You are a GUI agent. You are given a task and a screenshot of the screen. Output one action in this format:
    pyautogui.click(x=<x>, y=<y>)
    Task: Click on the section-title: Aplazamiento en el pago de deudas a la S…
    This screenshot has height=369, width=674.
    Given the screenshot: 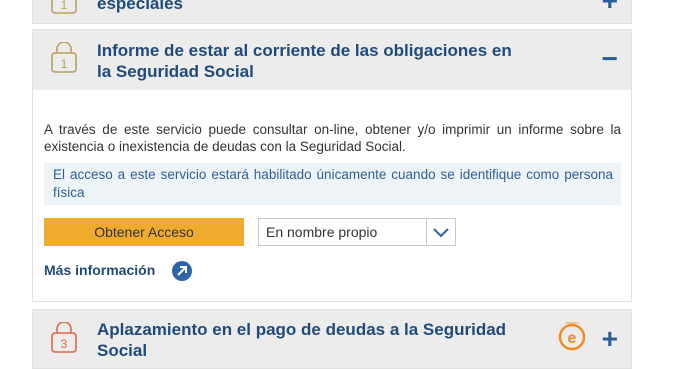 What is the action you would take?
    pyautogui.click(x=301, y=340)
    